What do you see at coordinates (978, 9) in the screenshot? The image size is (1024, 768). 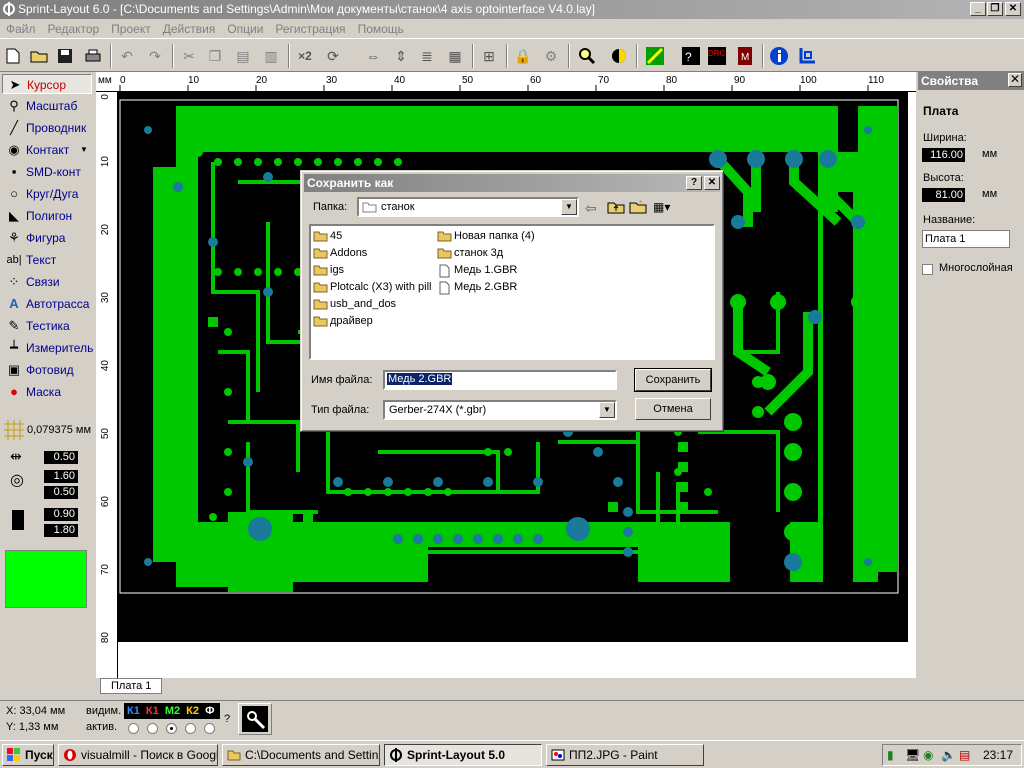 I see `minimize-button: _` at bounding box center [978, 9].